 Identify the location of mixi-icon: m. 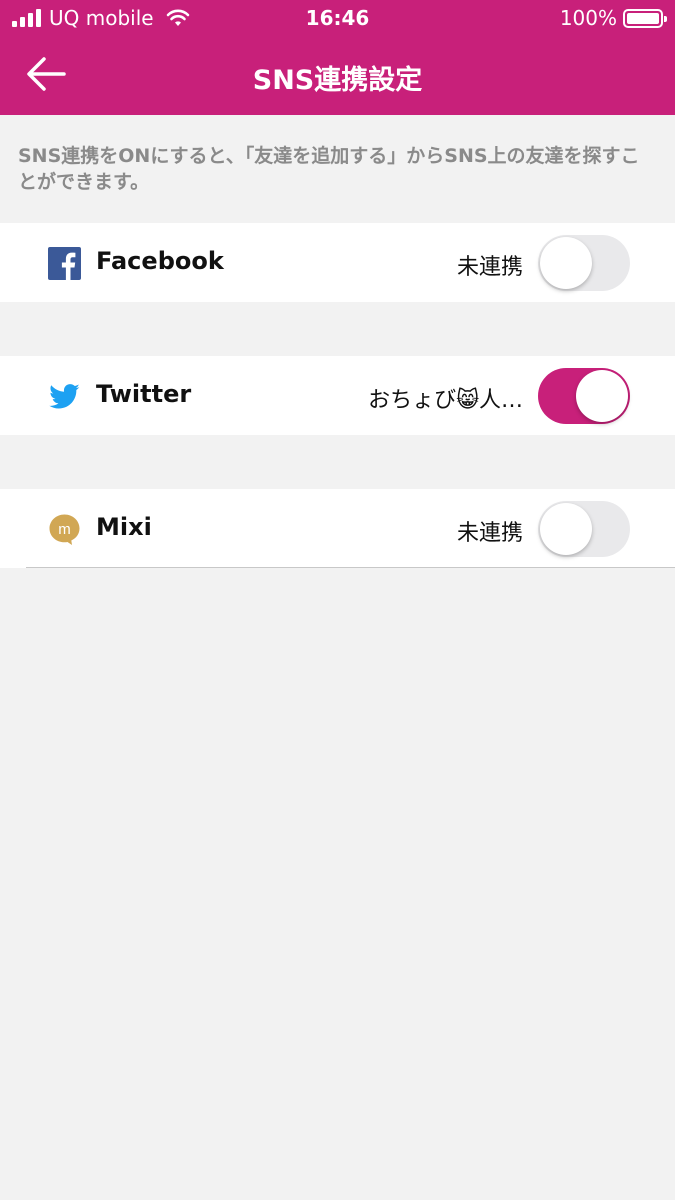
(64, 529).